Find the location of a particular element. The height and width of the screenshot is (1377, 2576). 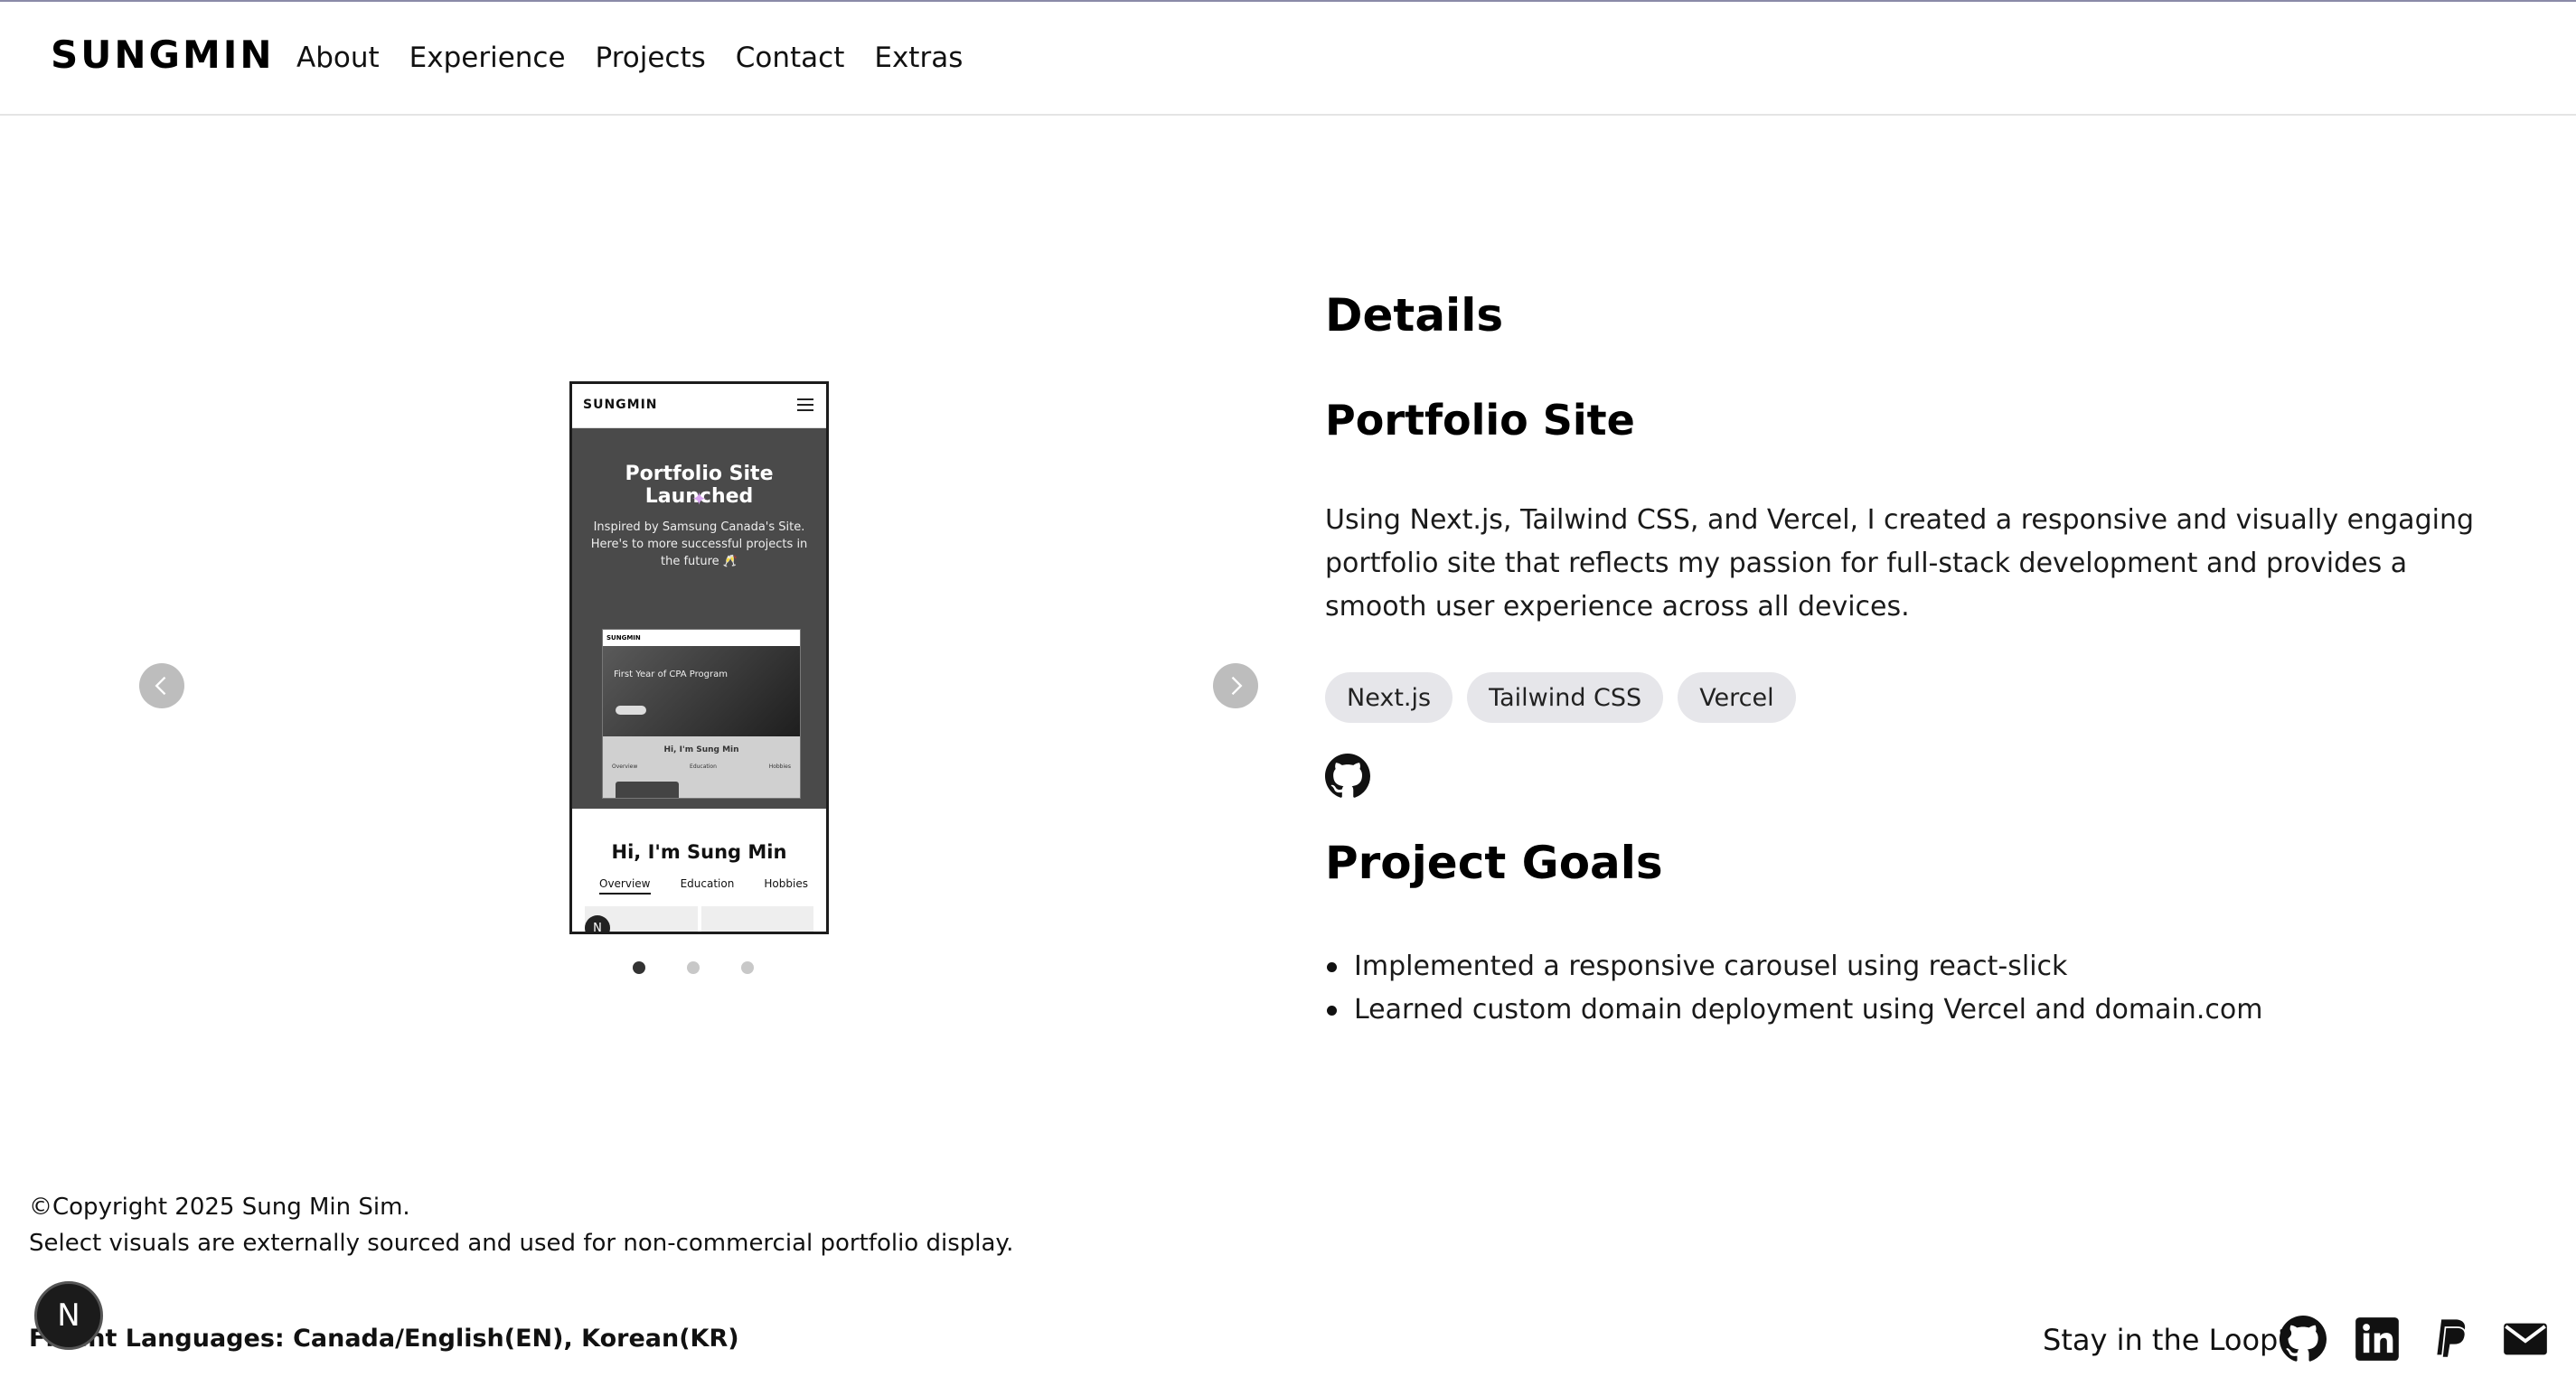

paypal-icon is located at coordinates (2452, 1339).